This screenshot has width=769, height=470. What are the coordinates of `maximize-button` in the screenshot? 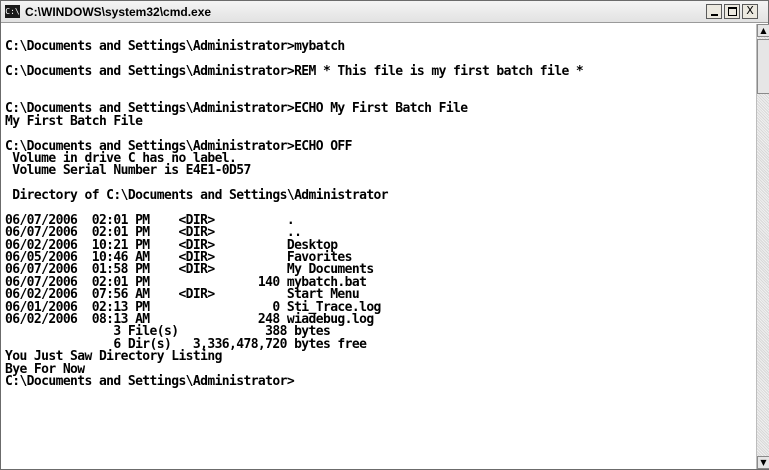 It's located at (732, 11).